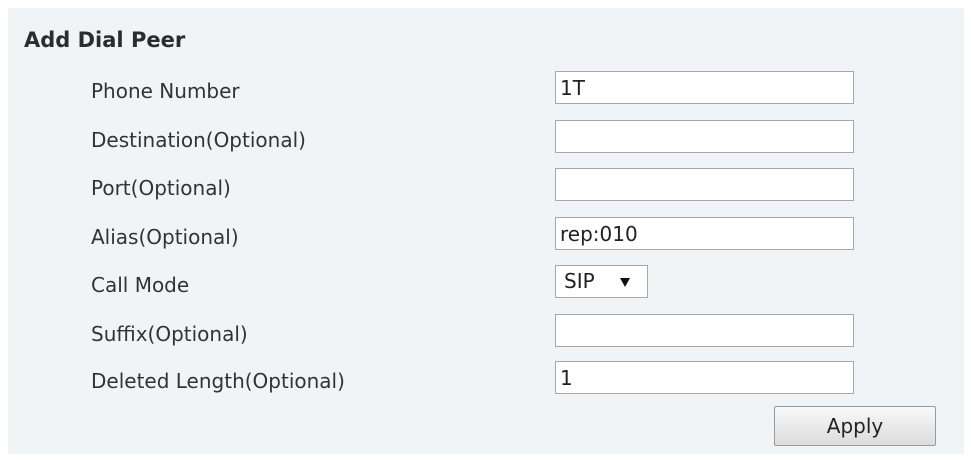 The width and height of the screenshot is (971, 460). I want to click on phone-number-label: Phone Number, so click(165, 91).